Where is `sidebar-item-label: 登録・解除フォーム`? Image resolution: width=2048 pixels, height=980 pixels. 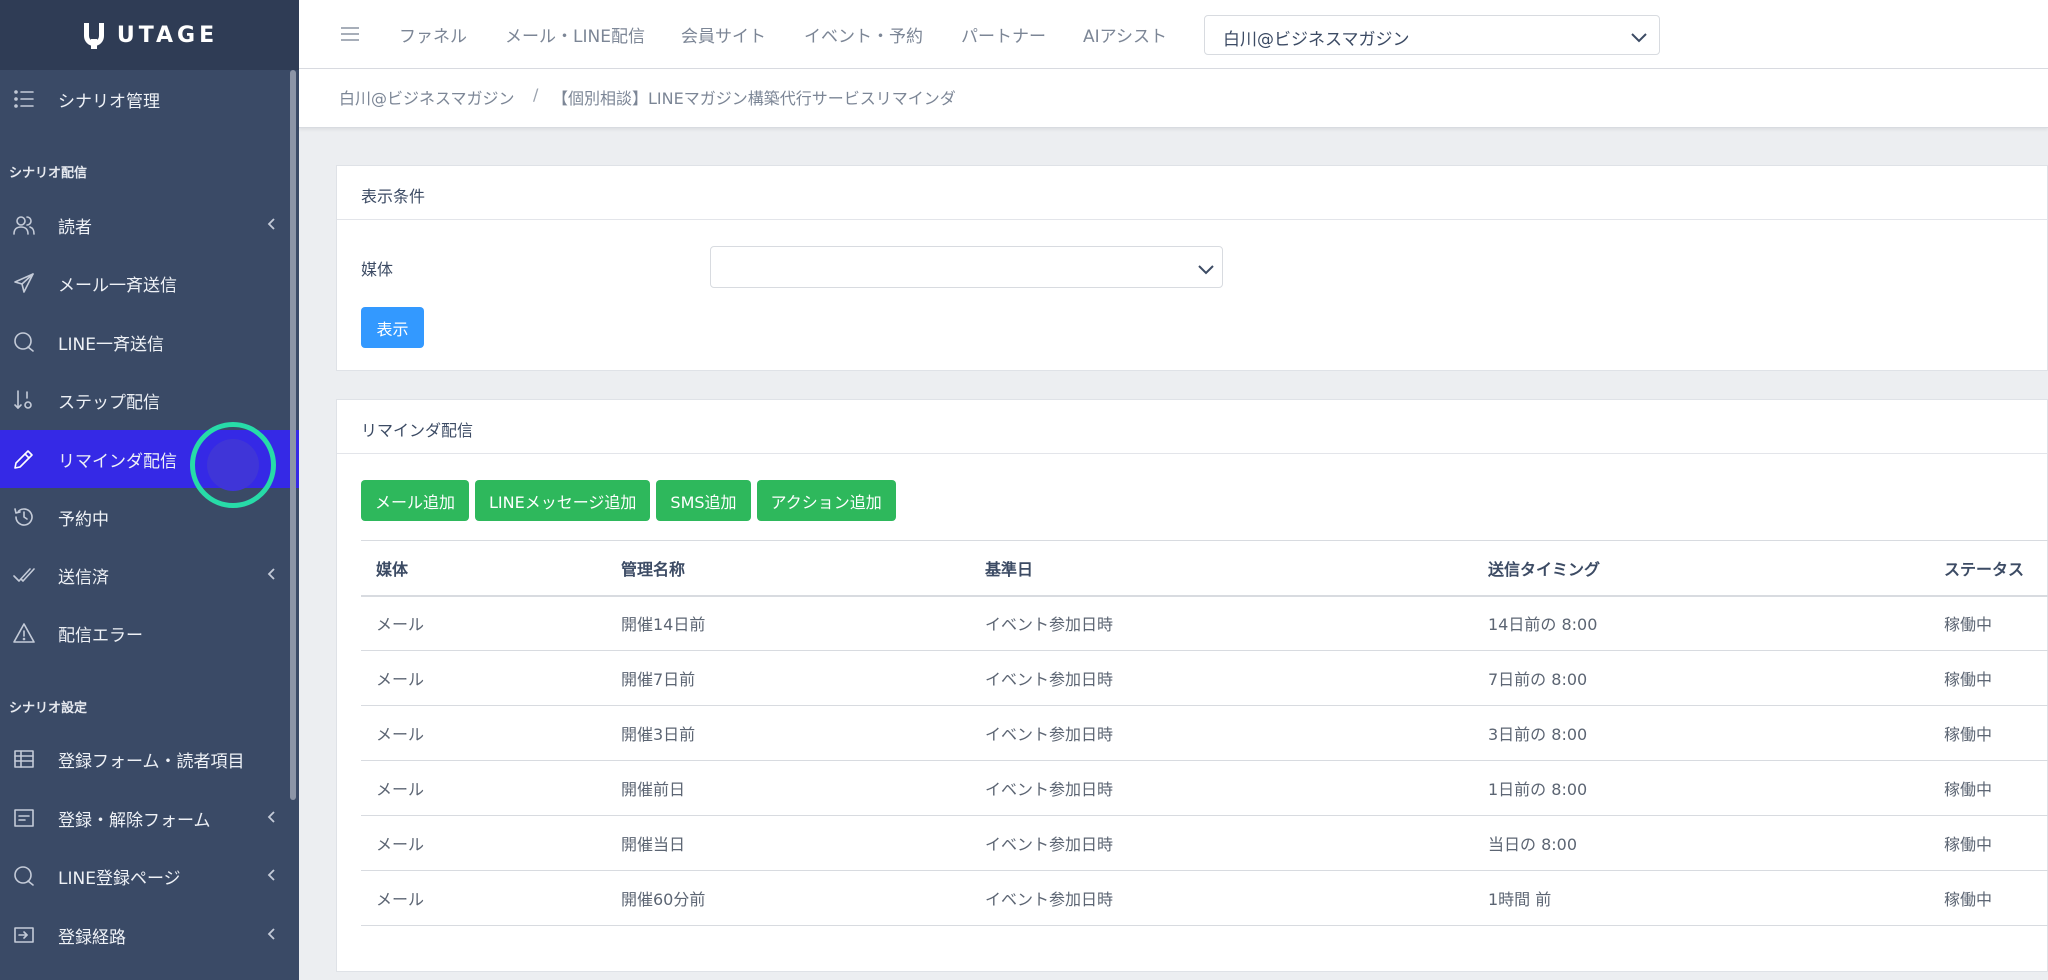
sidebar-item-label: 登録・解除フォーム is located at coordinates (134, 820).